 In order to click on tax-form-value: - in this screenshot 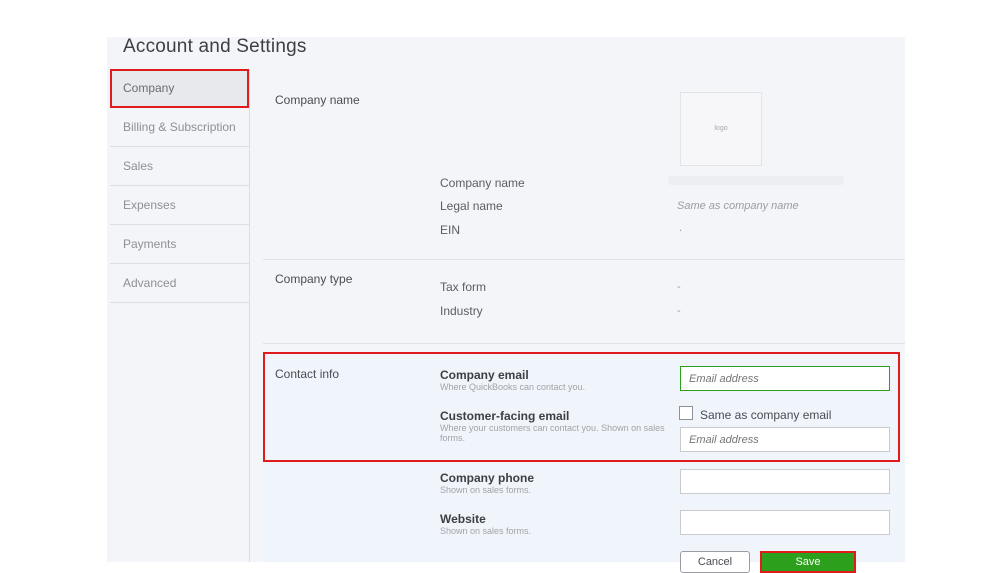, I will do `click(679, 287)`.